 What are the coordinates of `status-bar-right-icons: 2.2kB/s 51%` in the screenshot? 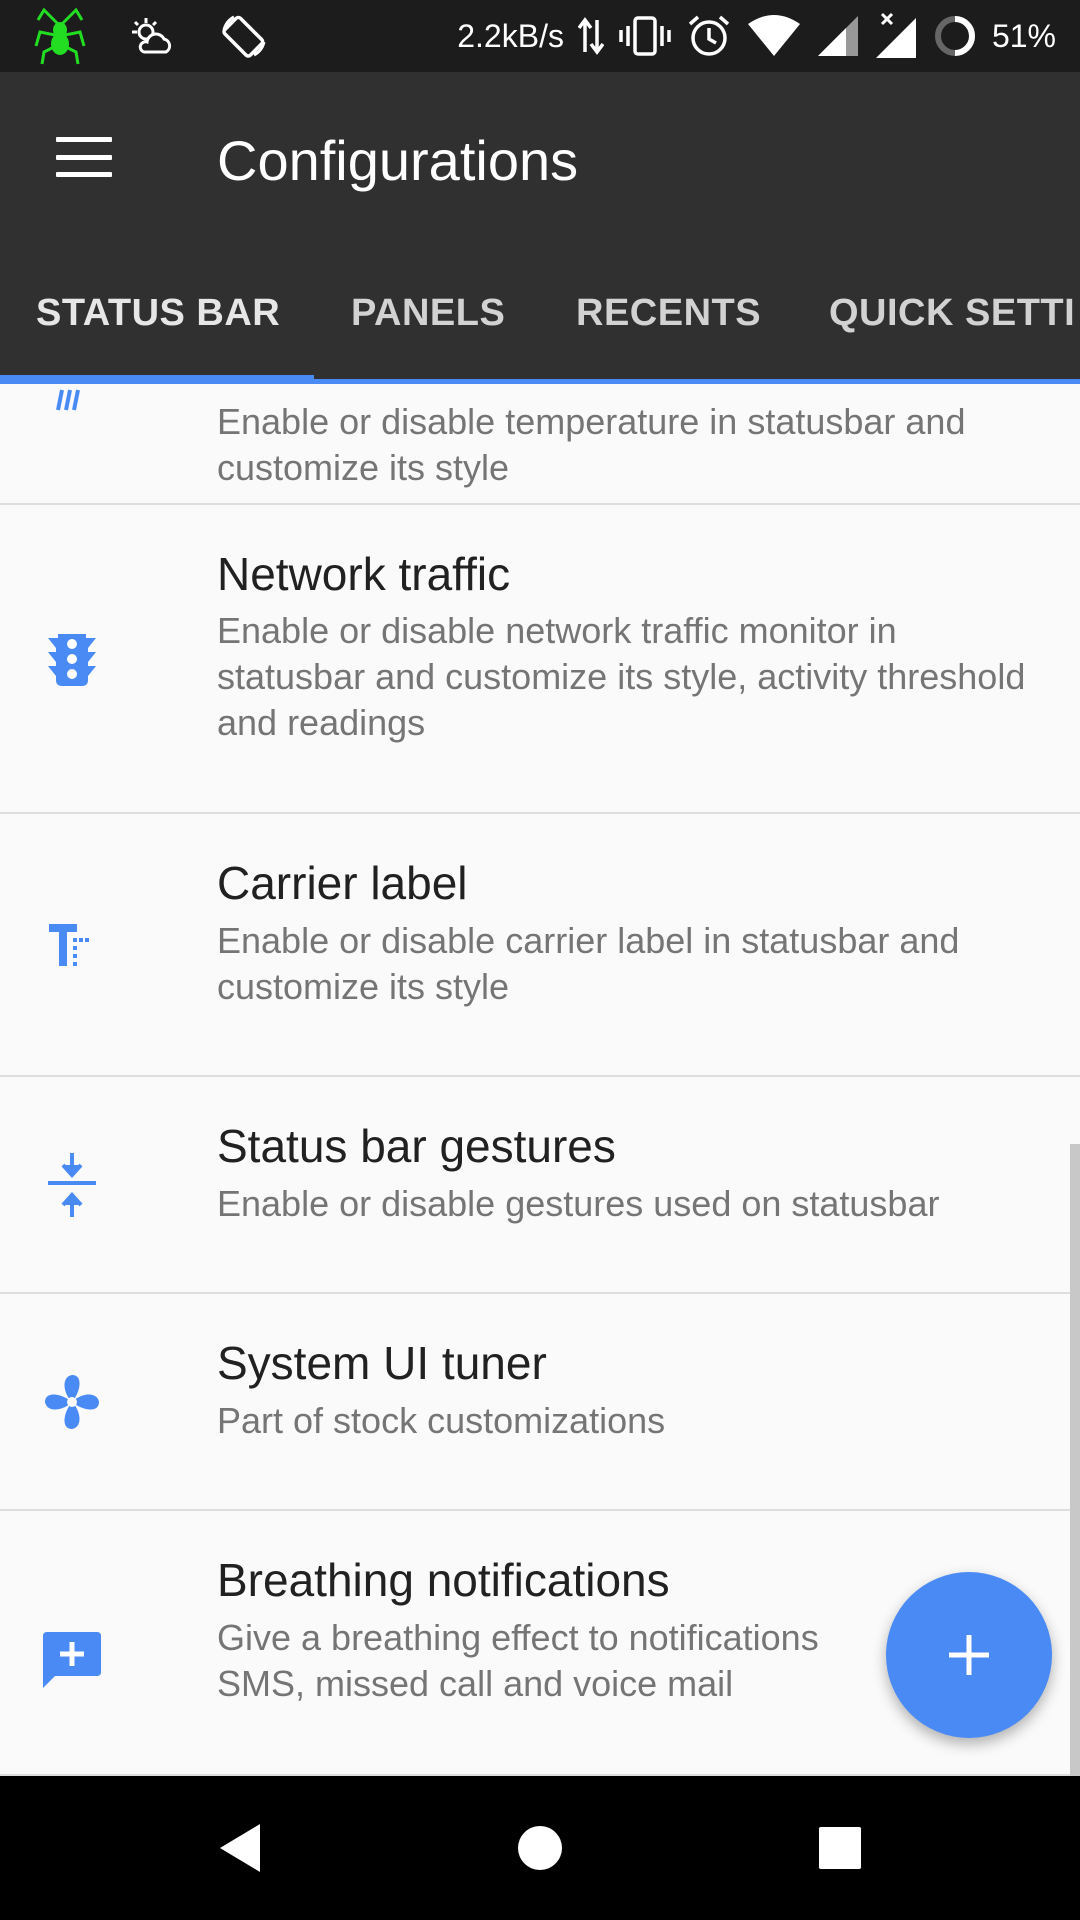 It's located at (756, 36).